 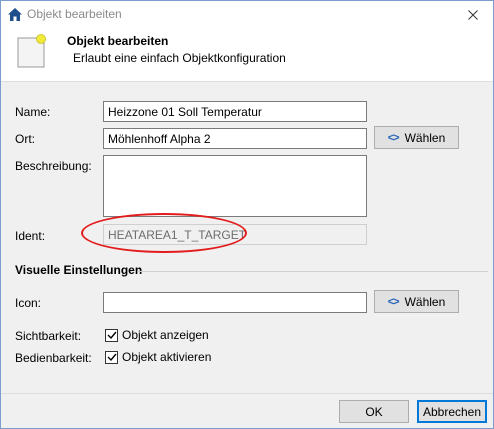 I want to click on close-icon, so click(x=473, y=15).